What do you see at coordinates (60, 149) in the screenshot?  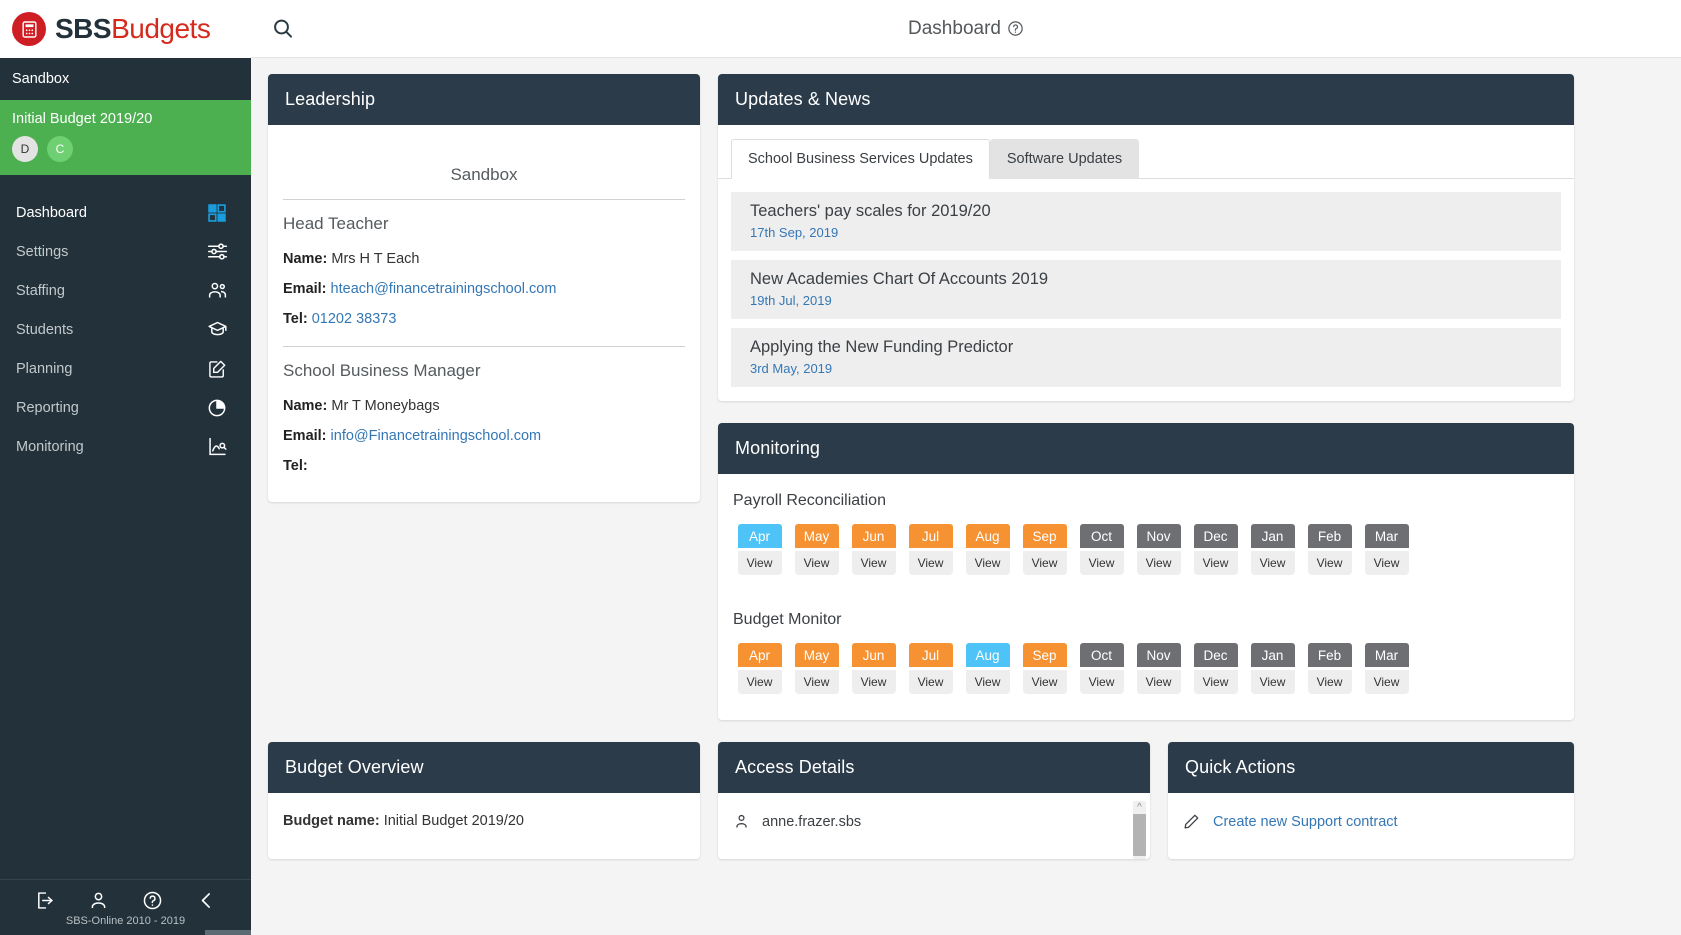 I see `current-badge: C` at bounding box center [60, 149].